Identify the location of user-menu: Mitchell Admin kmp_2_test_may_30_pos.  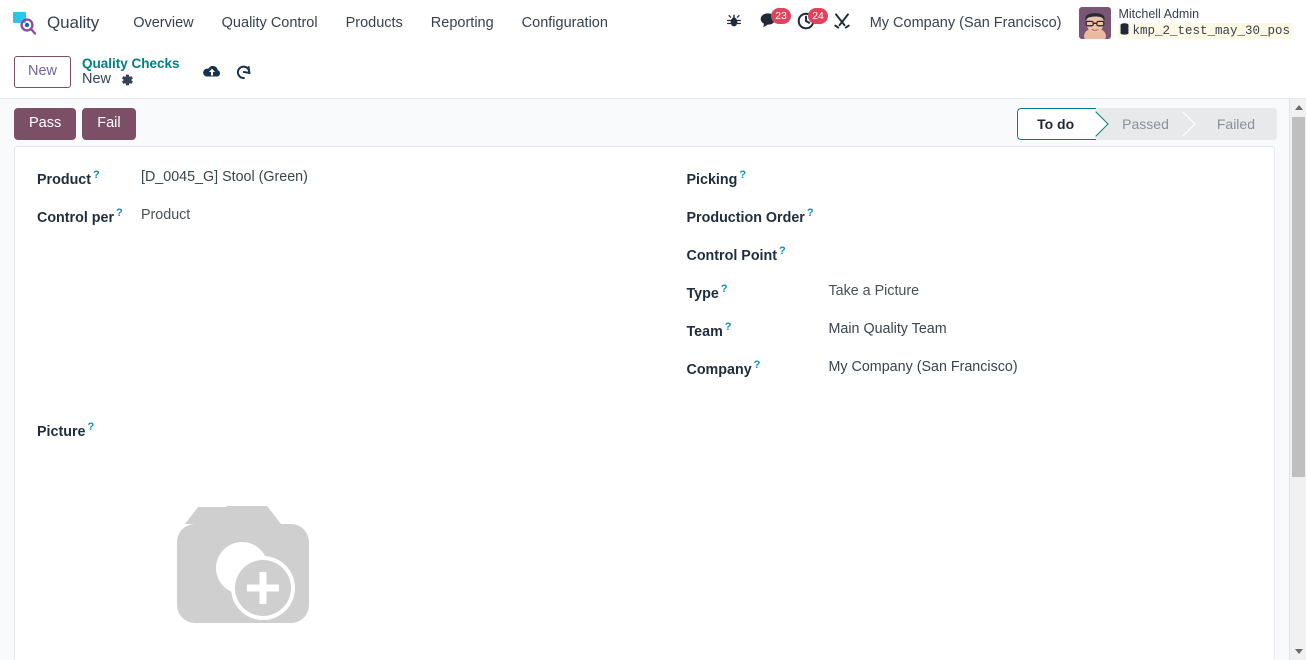
(1183, 23).